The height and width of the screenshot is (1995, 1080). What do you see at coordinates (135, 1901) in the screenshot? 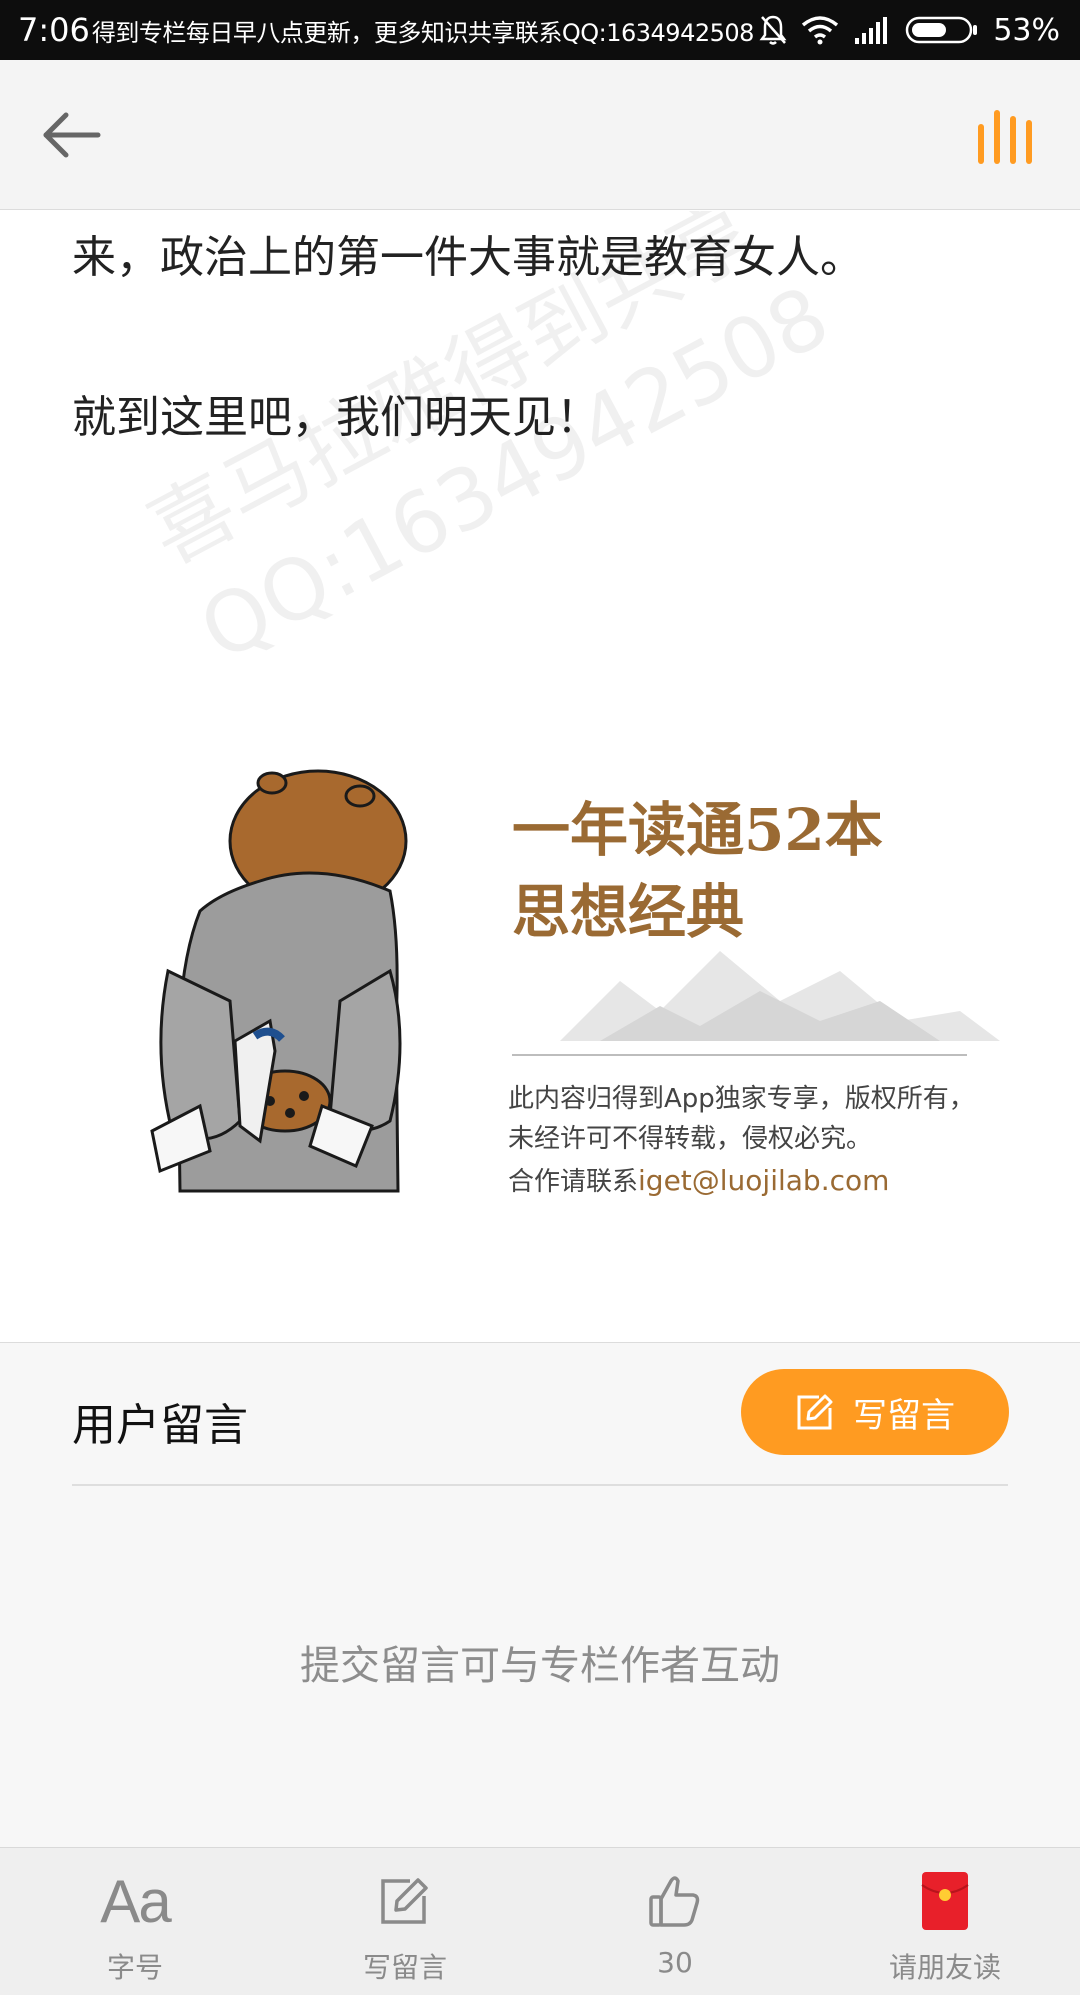
I see `font-size-icon: Aa` at bounding box center [135, 1901].